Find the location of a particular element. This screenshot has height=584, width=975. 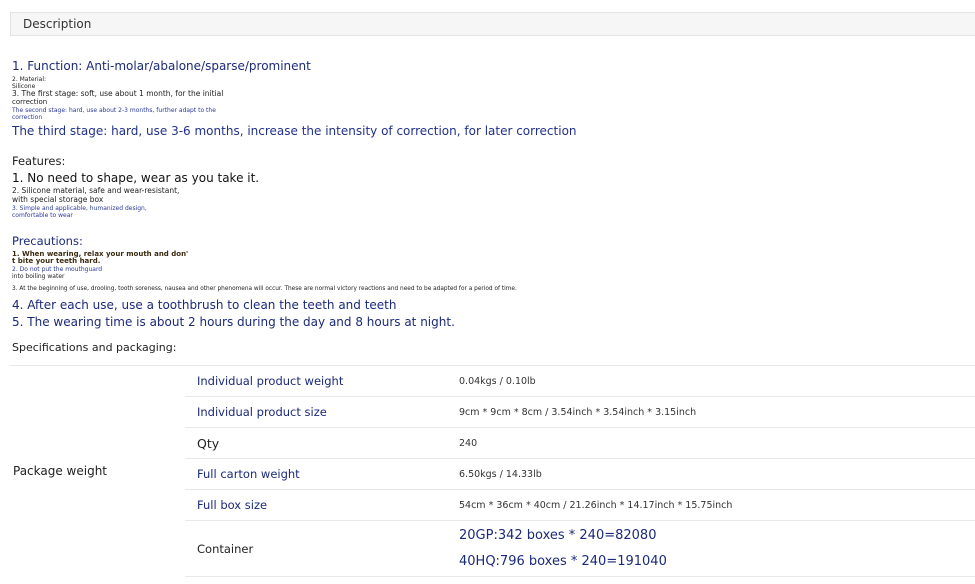

precaution-item-2-cont: into boiling water is located at coordinates (38, 276).